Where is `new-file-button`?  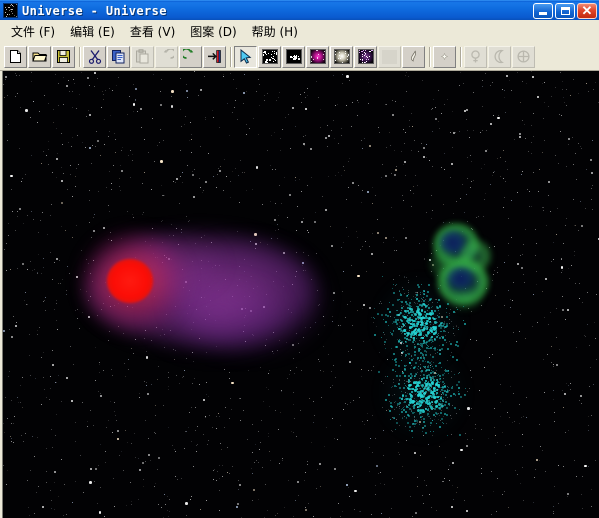 new-file-button is located at coordinates (15, 56).